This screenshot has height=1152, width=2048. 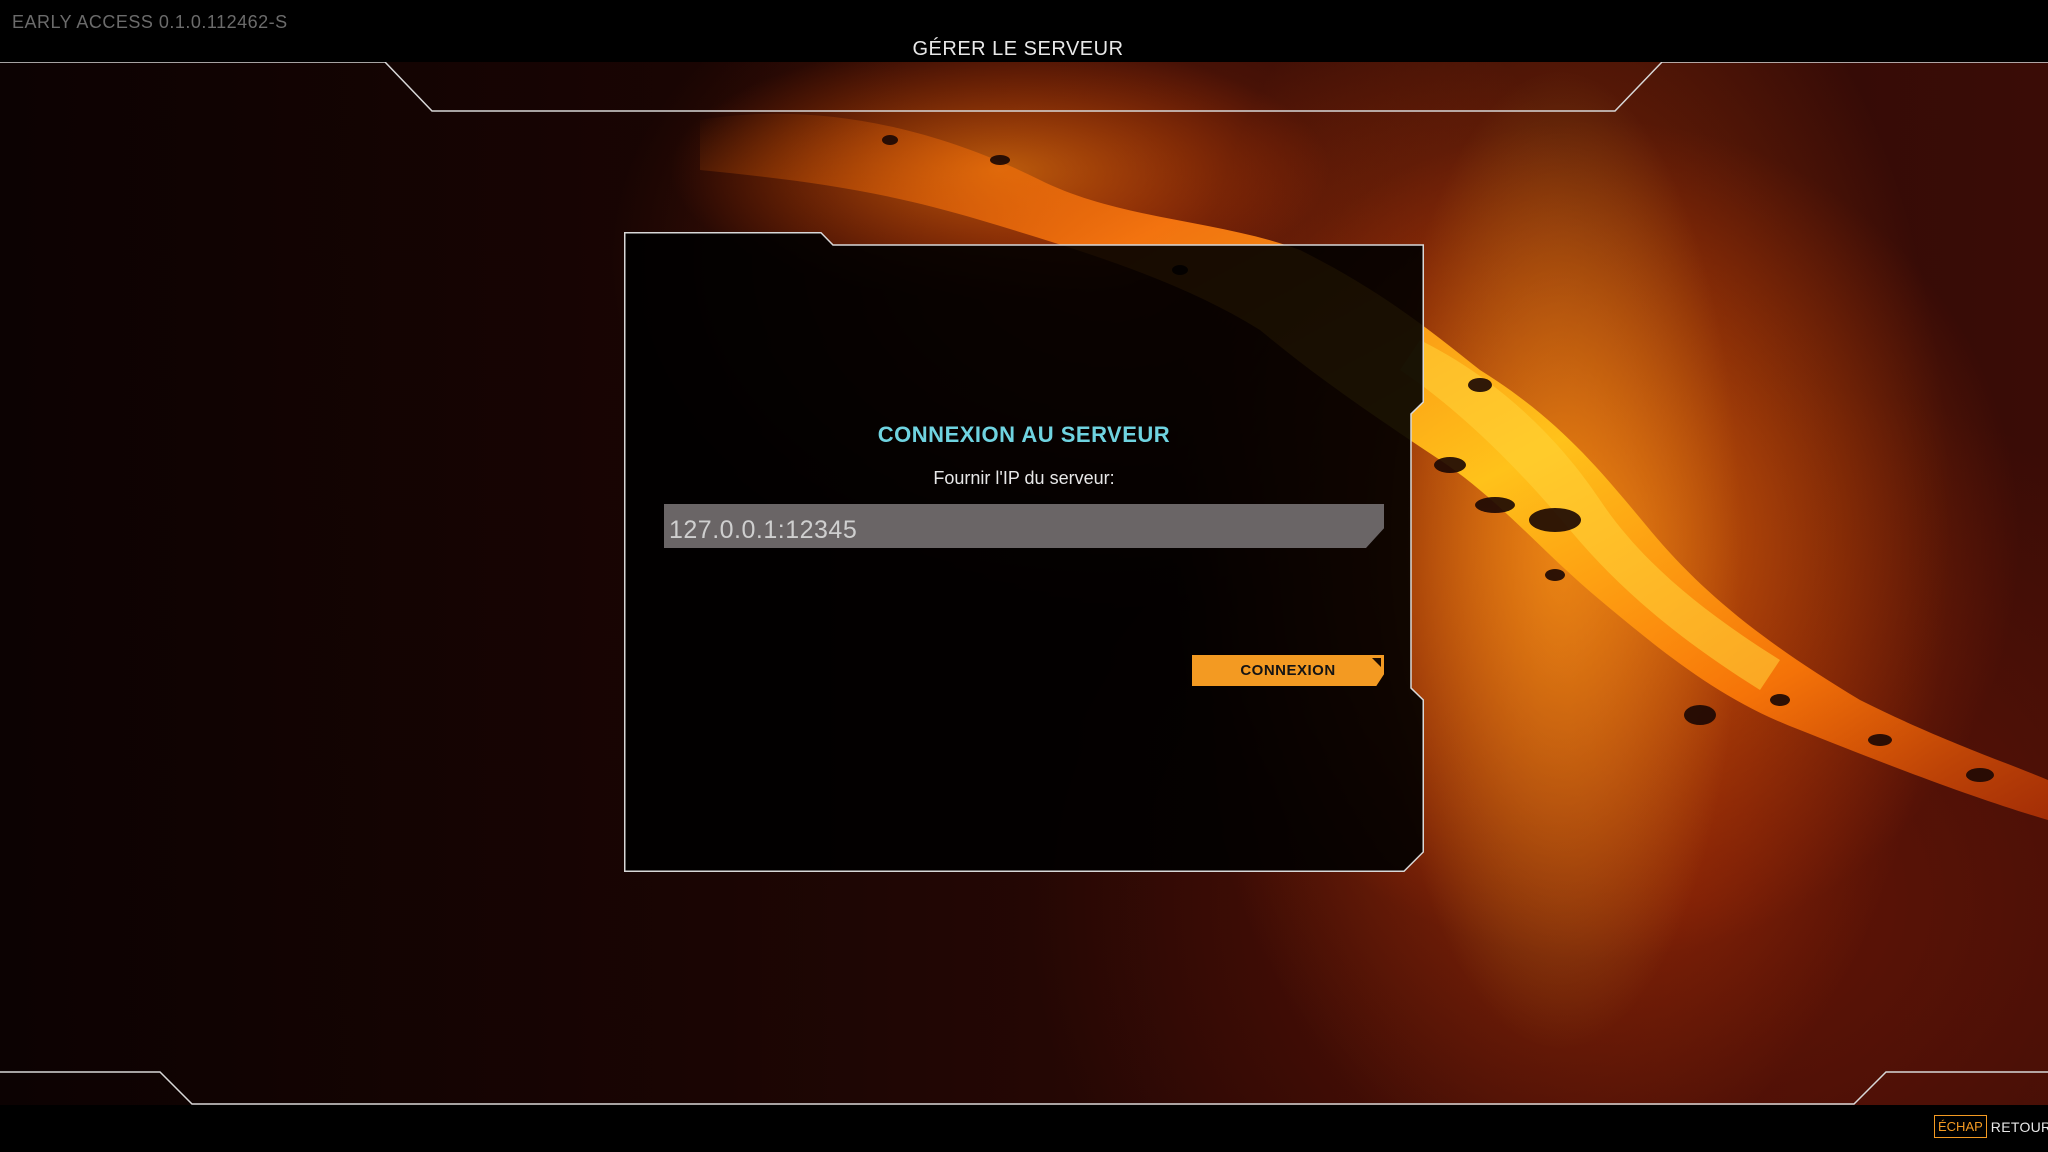 I want to click on back-label: RETOUR, so click(x=2019, y=1126).